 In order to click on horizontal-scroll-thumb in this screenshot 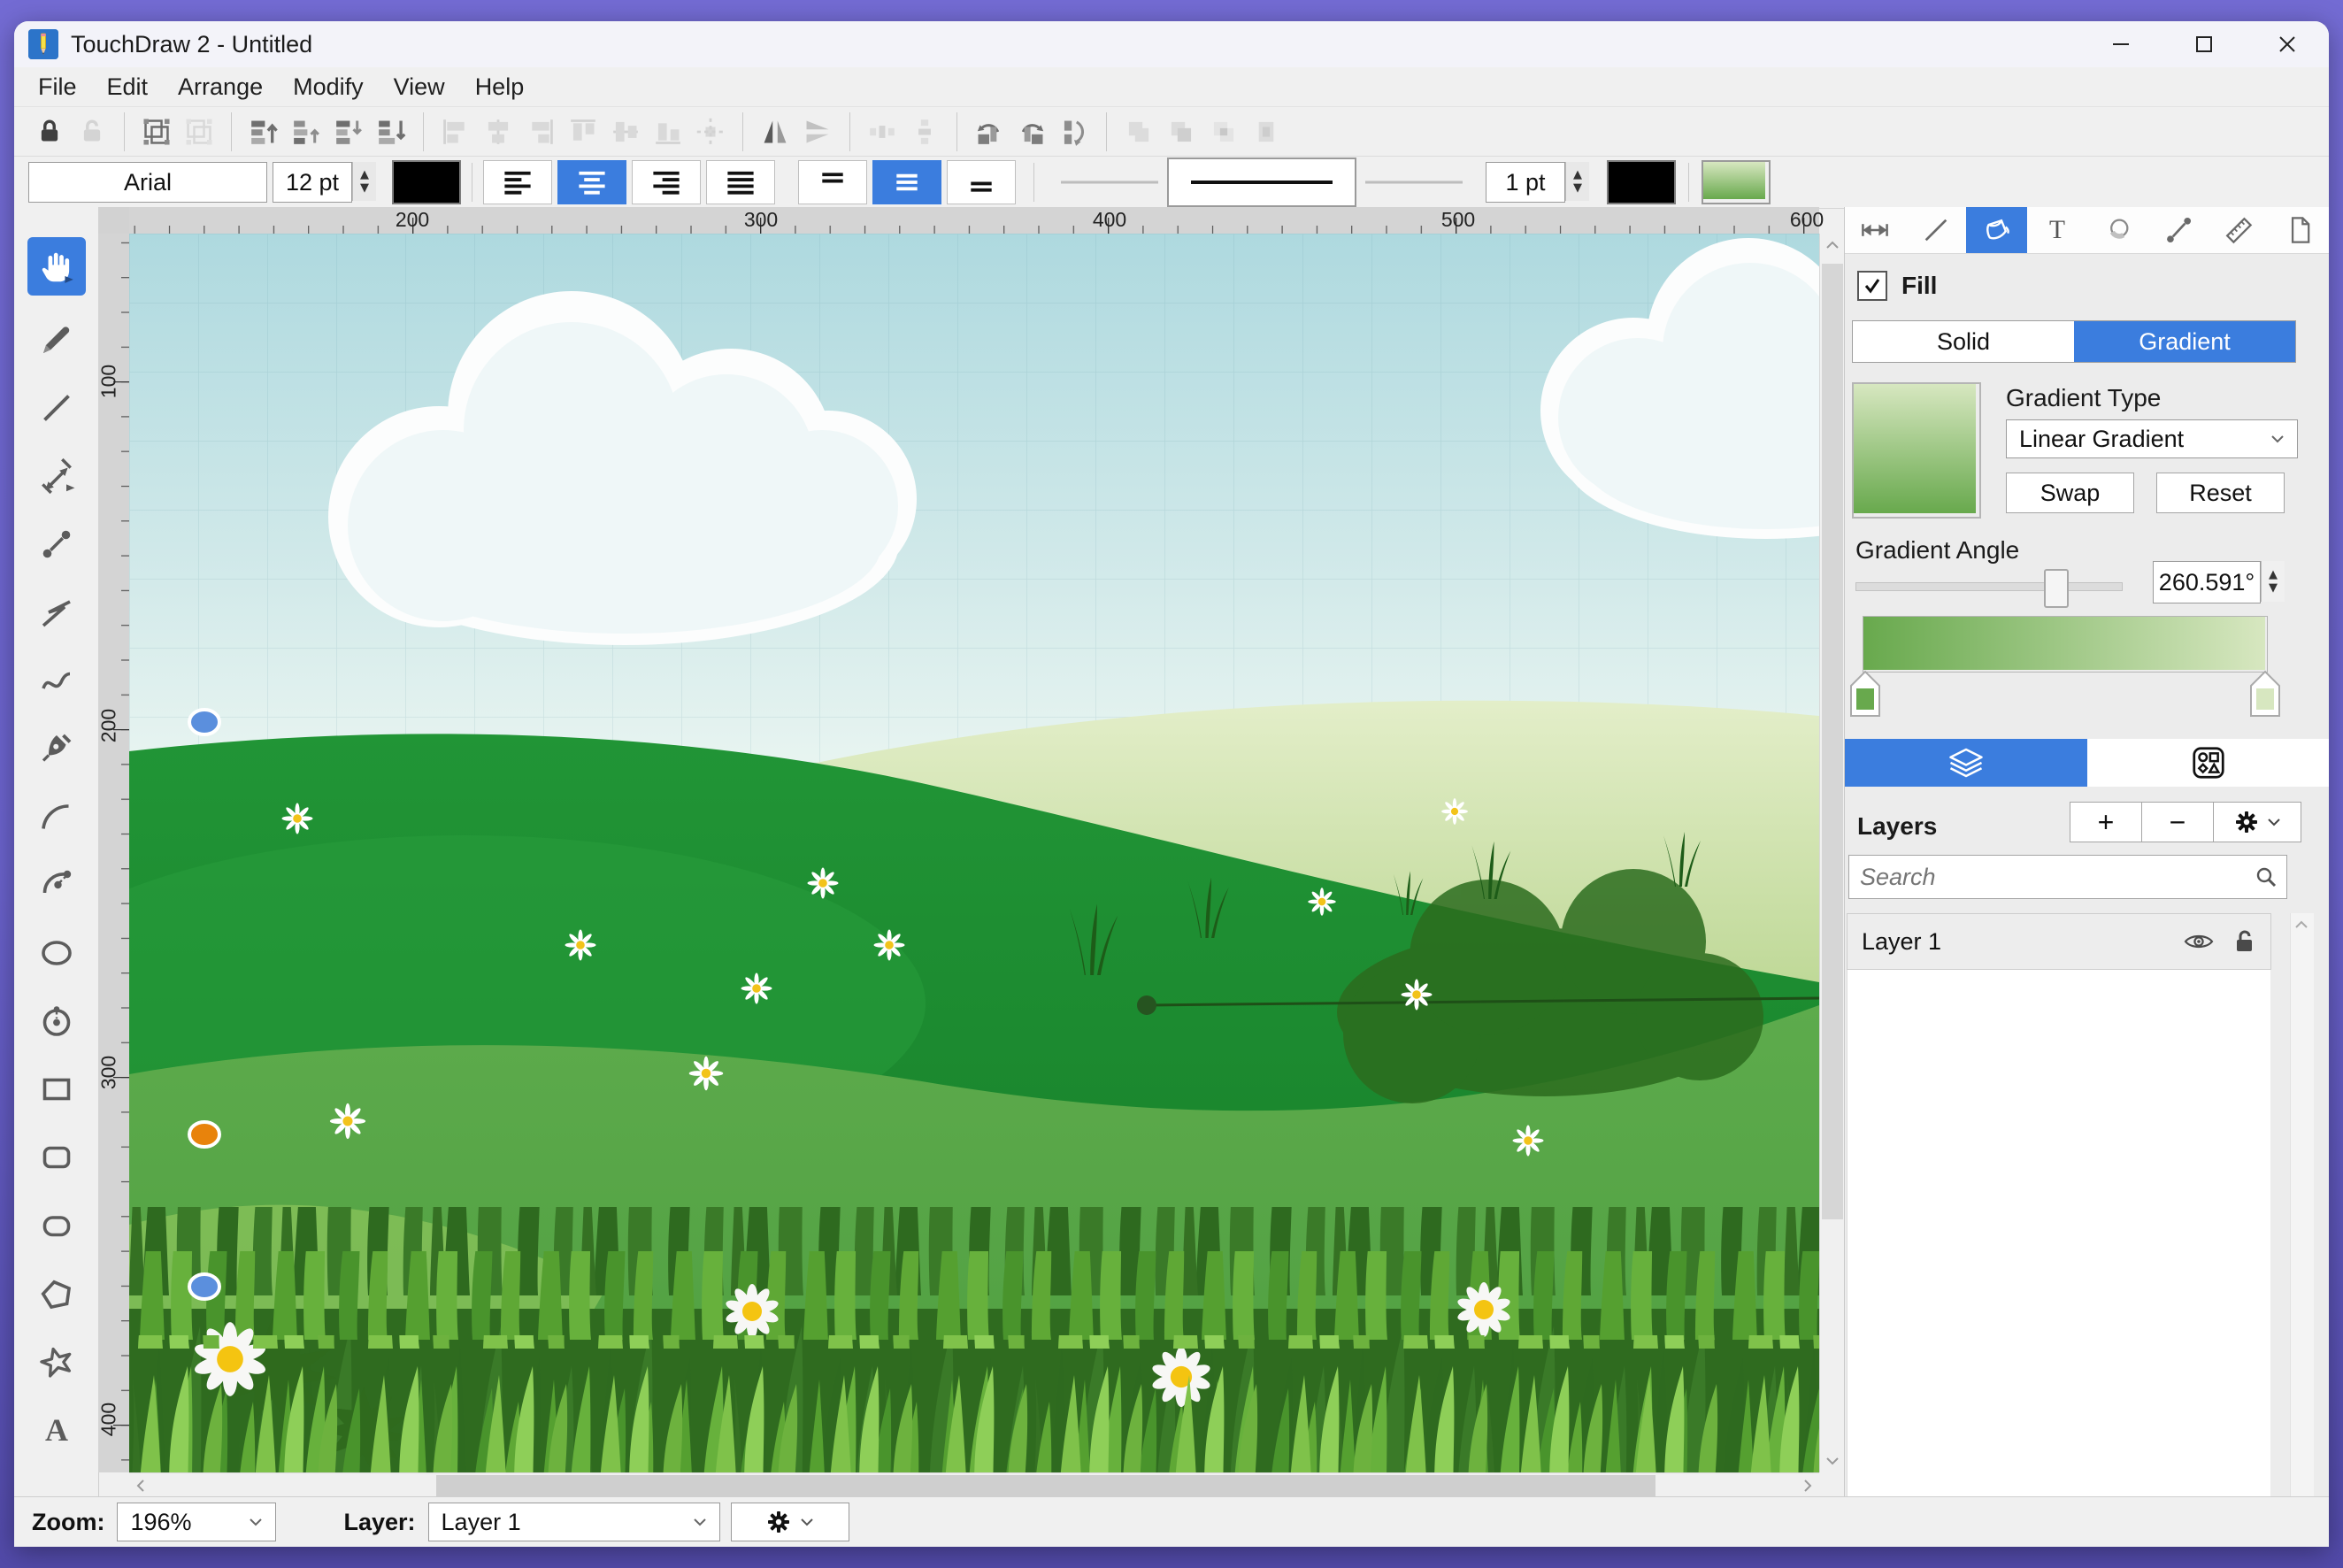, I will do `click(1045, 1485)`.